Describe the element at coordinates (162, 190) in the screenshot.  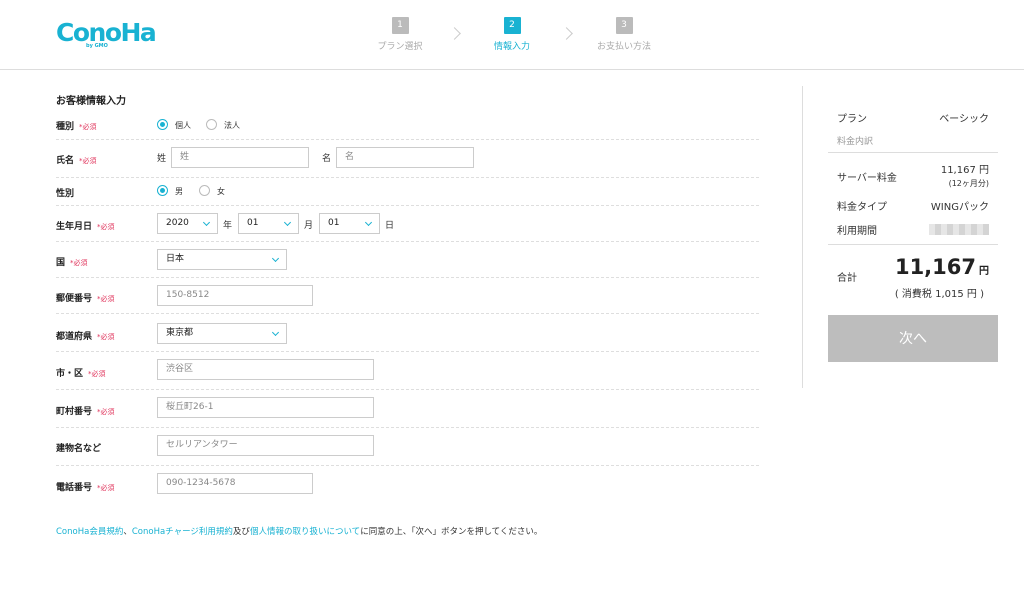
I see `gender-male-radio` at that location.